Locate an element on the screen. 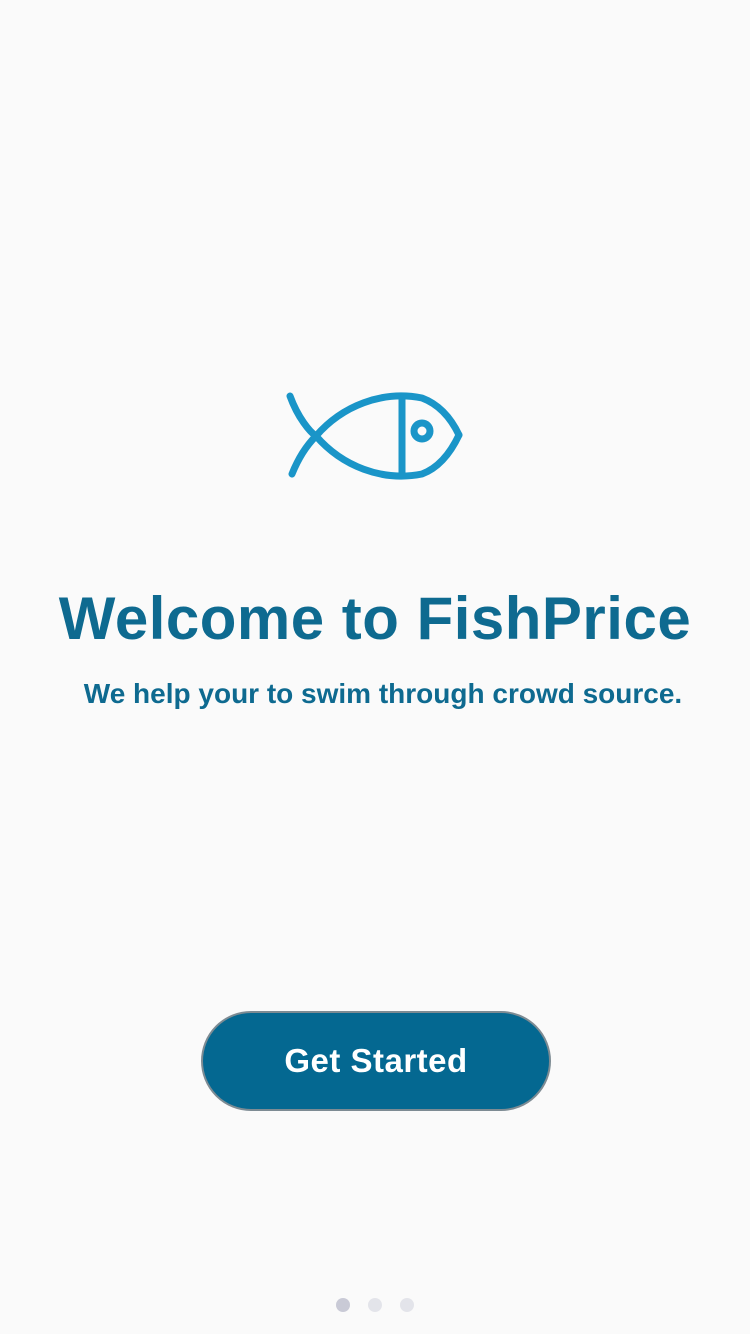  page-indicator is located at coordinates (375, 1305).